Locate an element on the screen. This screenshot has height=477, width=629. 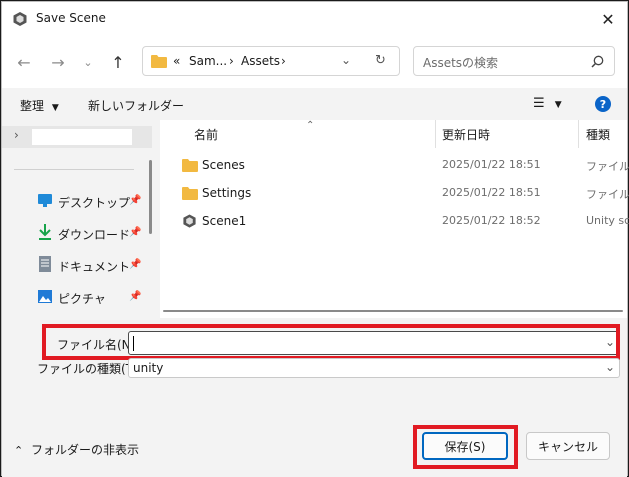
file-type: Unity sc is located at coordinates (607, 220).